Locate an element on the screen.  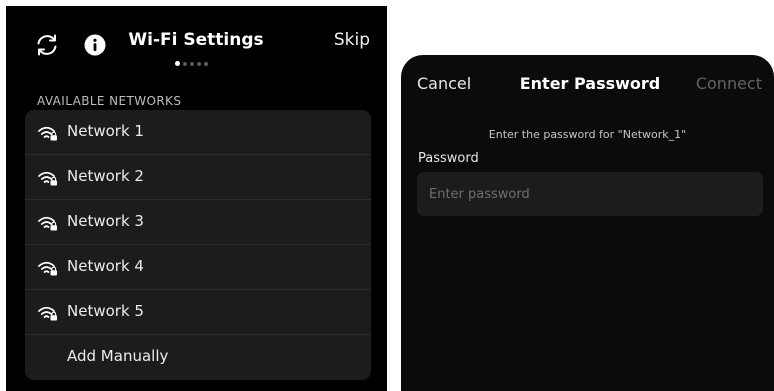
skip-button: Skip is located at coordinates (352, 40).